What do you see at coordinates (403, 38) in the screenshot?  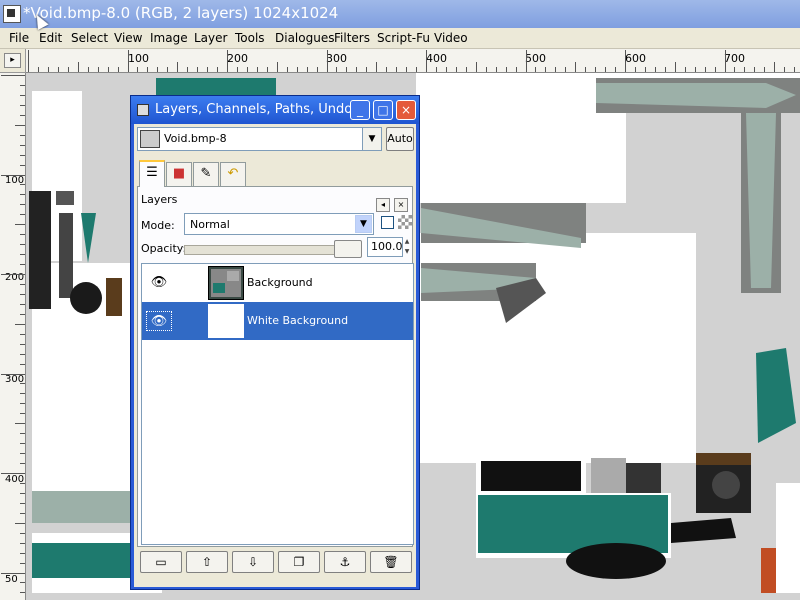 I see `menu-script-fu: Script-Fu` at bounding box center [403, 38].